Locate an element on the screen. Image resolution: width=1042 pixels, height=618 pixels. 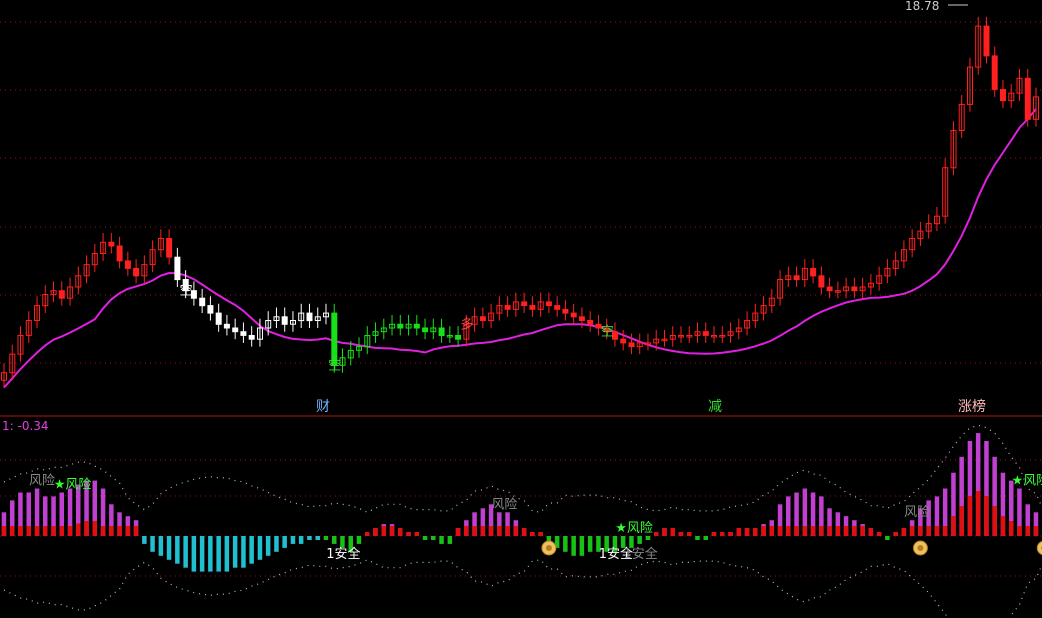
bottom-marker: 涨榜 is located at coordinates (972, 406).